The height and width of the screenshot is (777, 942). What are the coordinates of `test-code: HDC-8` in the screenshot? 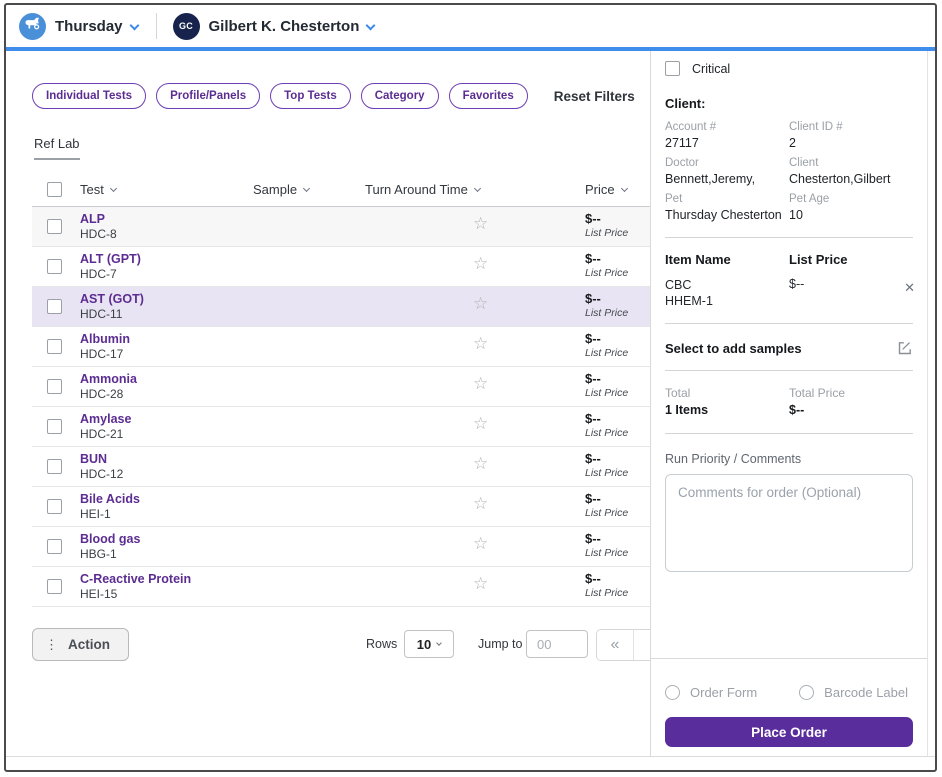 It's located at (98, 234).